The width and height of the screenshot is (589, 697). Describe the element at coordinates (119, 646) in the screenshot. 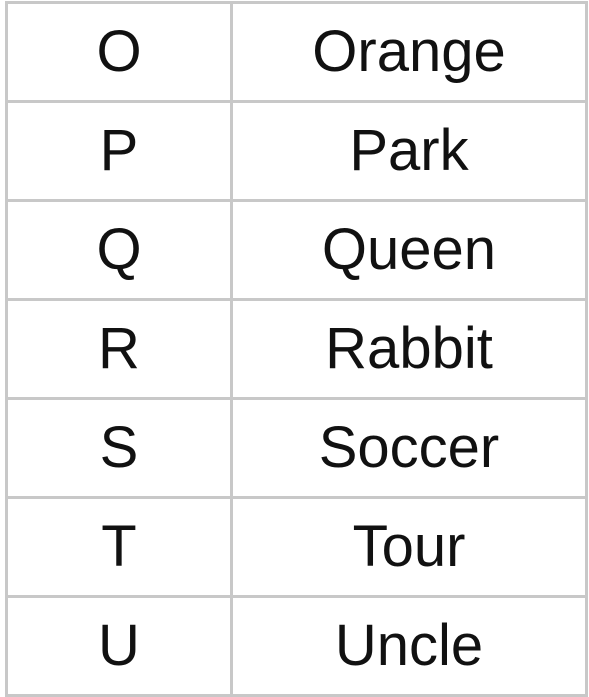

I see `letter-cell: U` at that location.